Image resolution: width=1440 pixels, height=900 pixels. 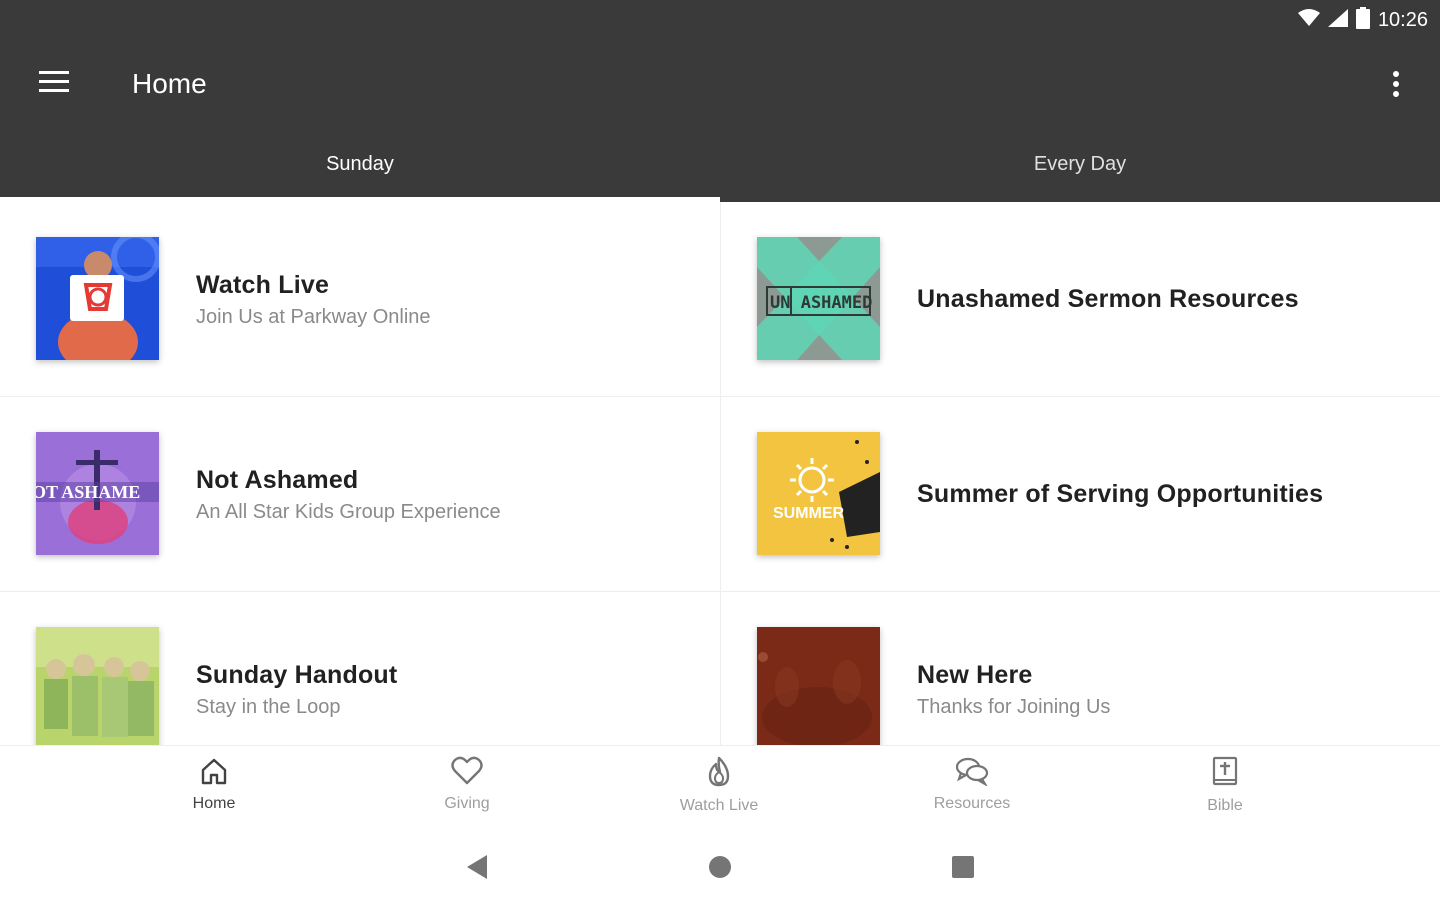 I want to click on more-vertical-icon, so click(x=1396, y=86).